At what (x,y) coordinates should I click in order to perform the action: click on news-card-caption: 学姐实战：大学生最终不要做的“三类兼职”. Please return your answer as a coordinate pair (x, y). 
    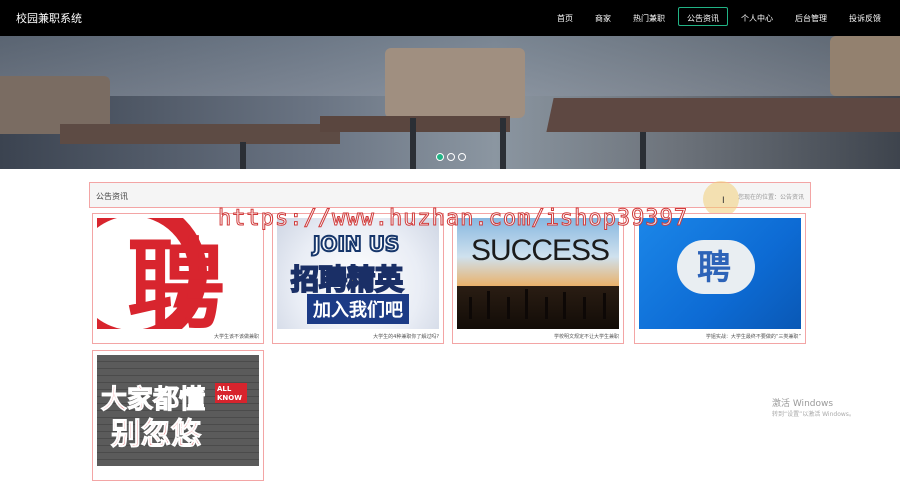
    Looking at the image, I should click on (753, 336).